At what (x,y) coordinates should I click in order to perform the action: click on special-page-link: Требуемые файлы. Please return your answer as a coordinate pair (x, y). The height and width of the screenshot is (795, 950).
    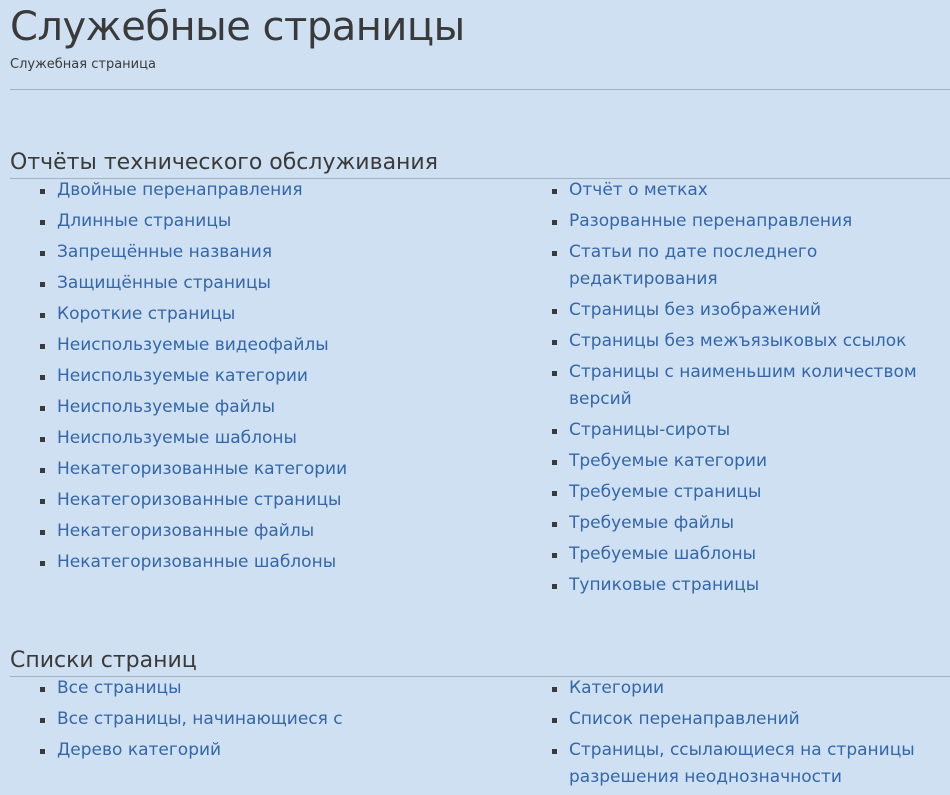
    Looking at the image, I should click on (651, 523).